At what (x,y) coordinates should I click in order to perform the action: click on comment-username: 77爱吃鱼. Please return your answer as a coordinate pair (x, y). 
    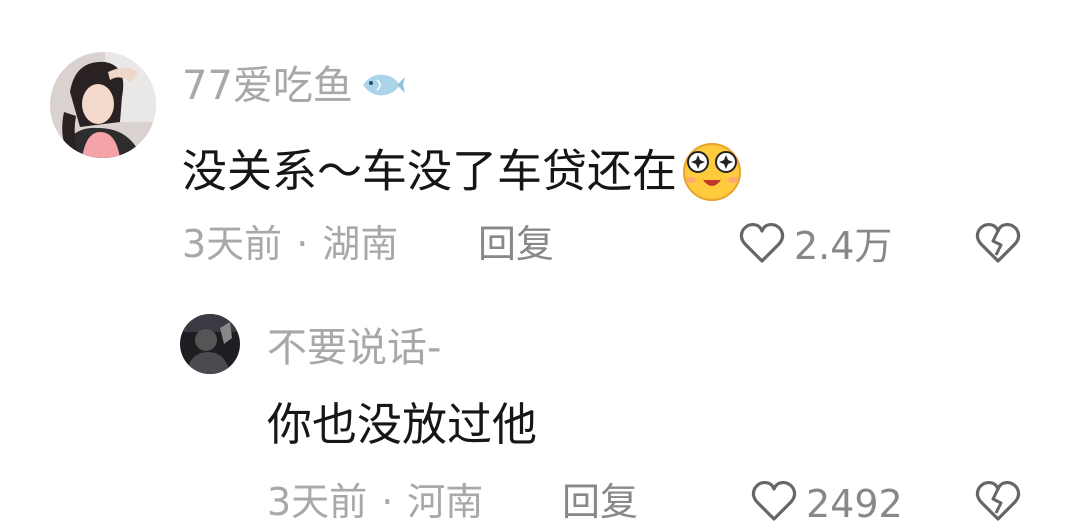
    Looking at the image, I should click on (293, 87).